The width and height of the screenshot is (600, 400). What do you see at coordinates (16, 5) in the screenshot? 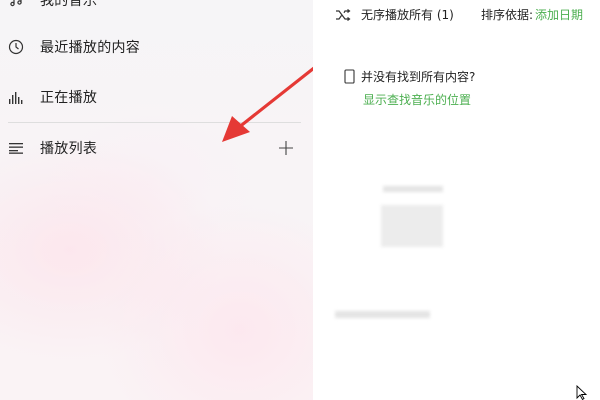
I see `music-note-icon` at bounding box center [16, 5].